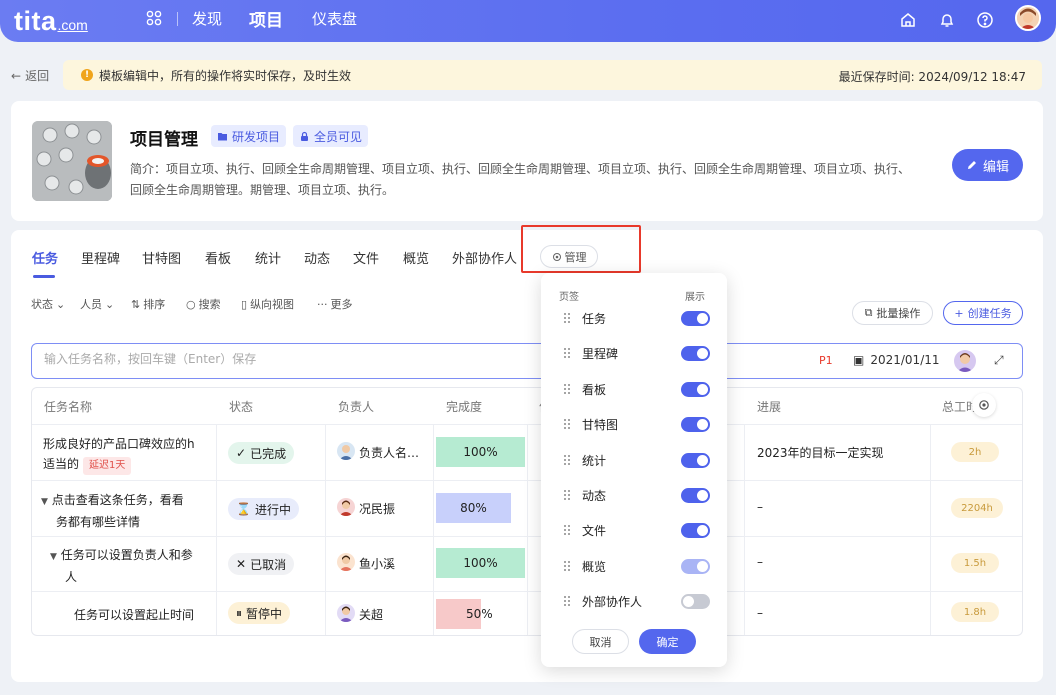 This screenshot has height=695, width=1056. Describe the element at coordinates (947, 20) in the screenshot. I see `bell-icon` at that location.